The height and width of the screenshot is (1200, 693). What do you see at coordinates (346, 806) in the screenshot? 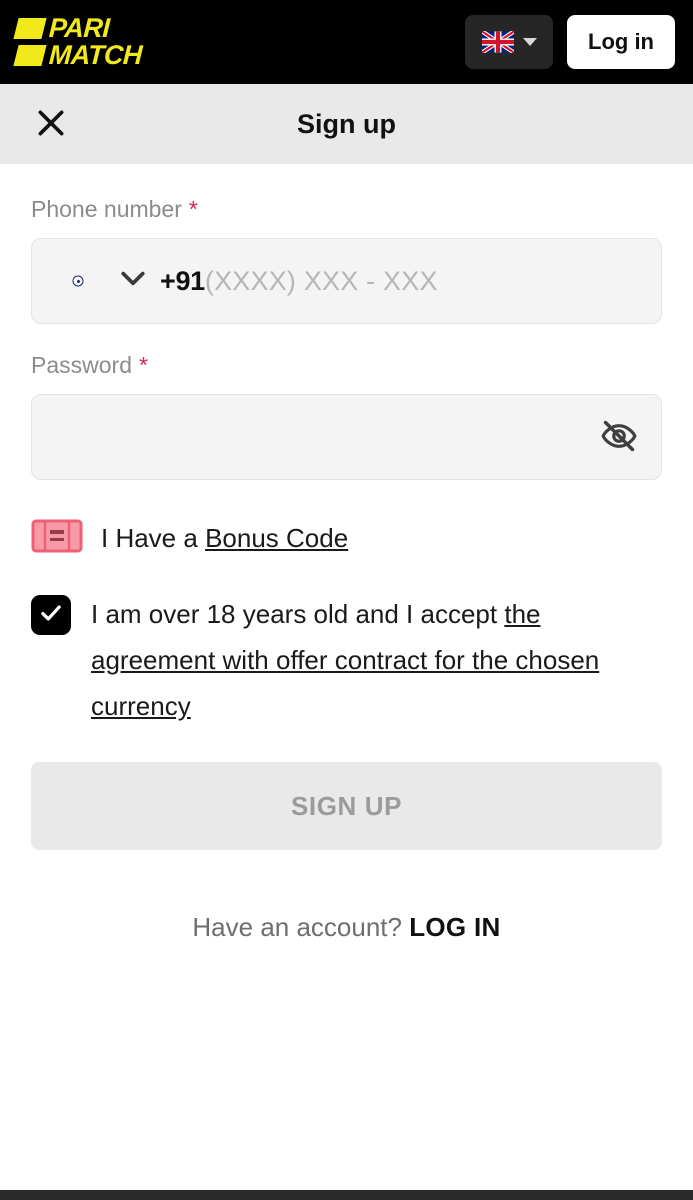
I see `signup-submit-button: SIGN UP` at bounding box center [346, 806].